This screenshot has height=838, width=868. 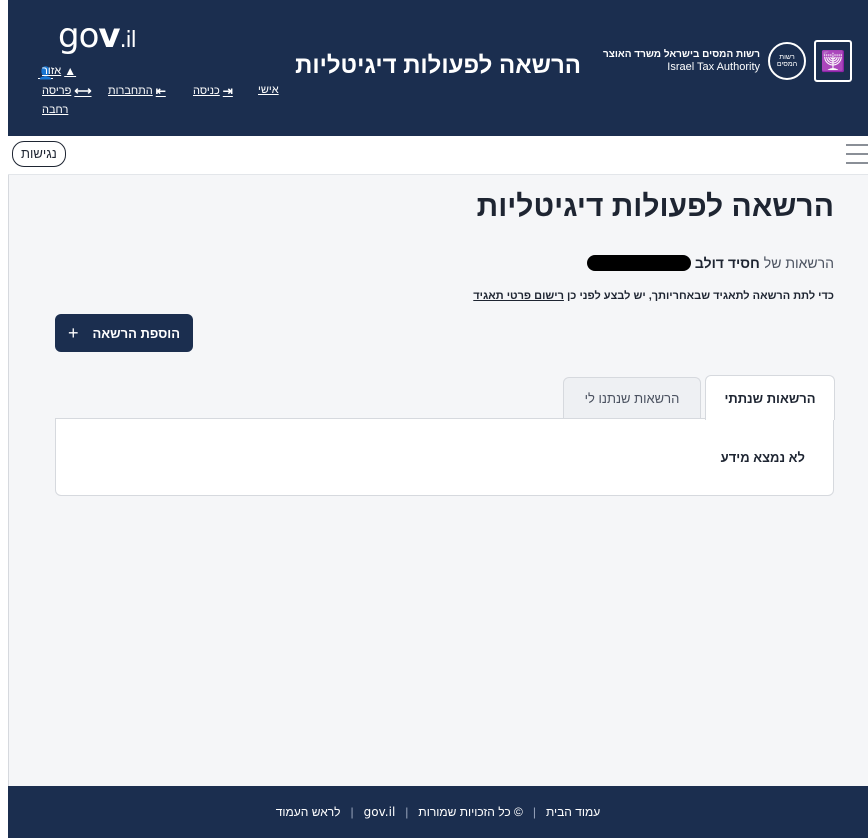 What do you see at coordinates (73, 332) in the screenshot?
I see `plus-icon: +` at bounding box center [73, 332].